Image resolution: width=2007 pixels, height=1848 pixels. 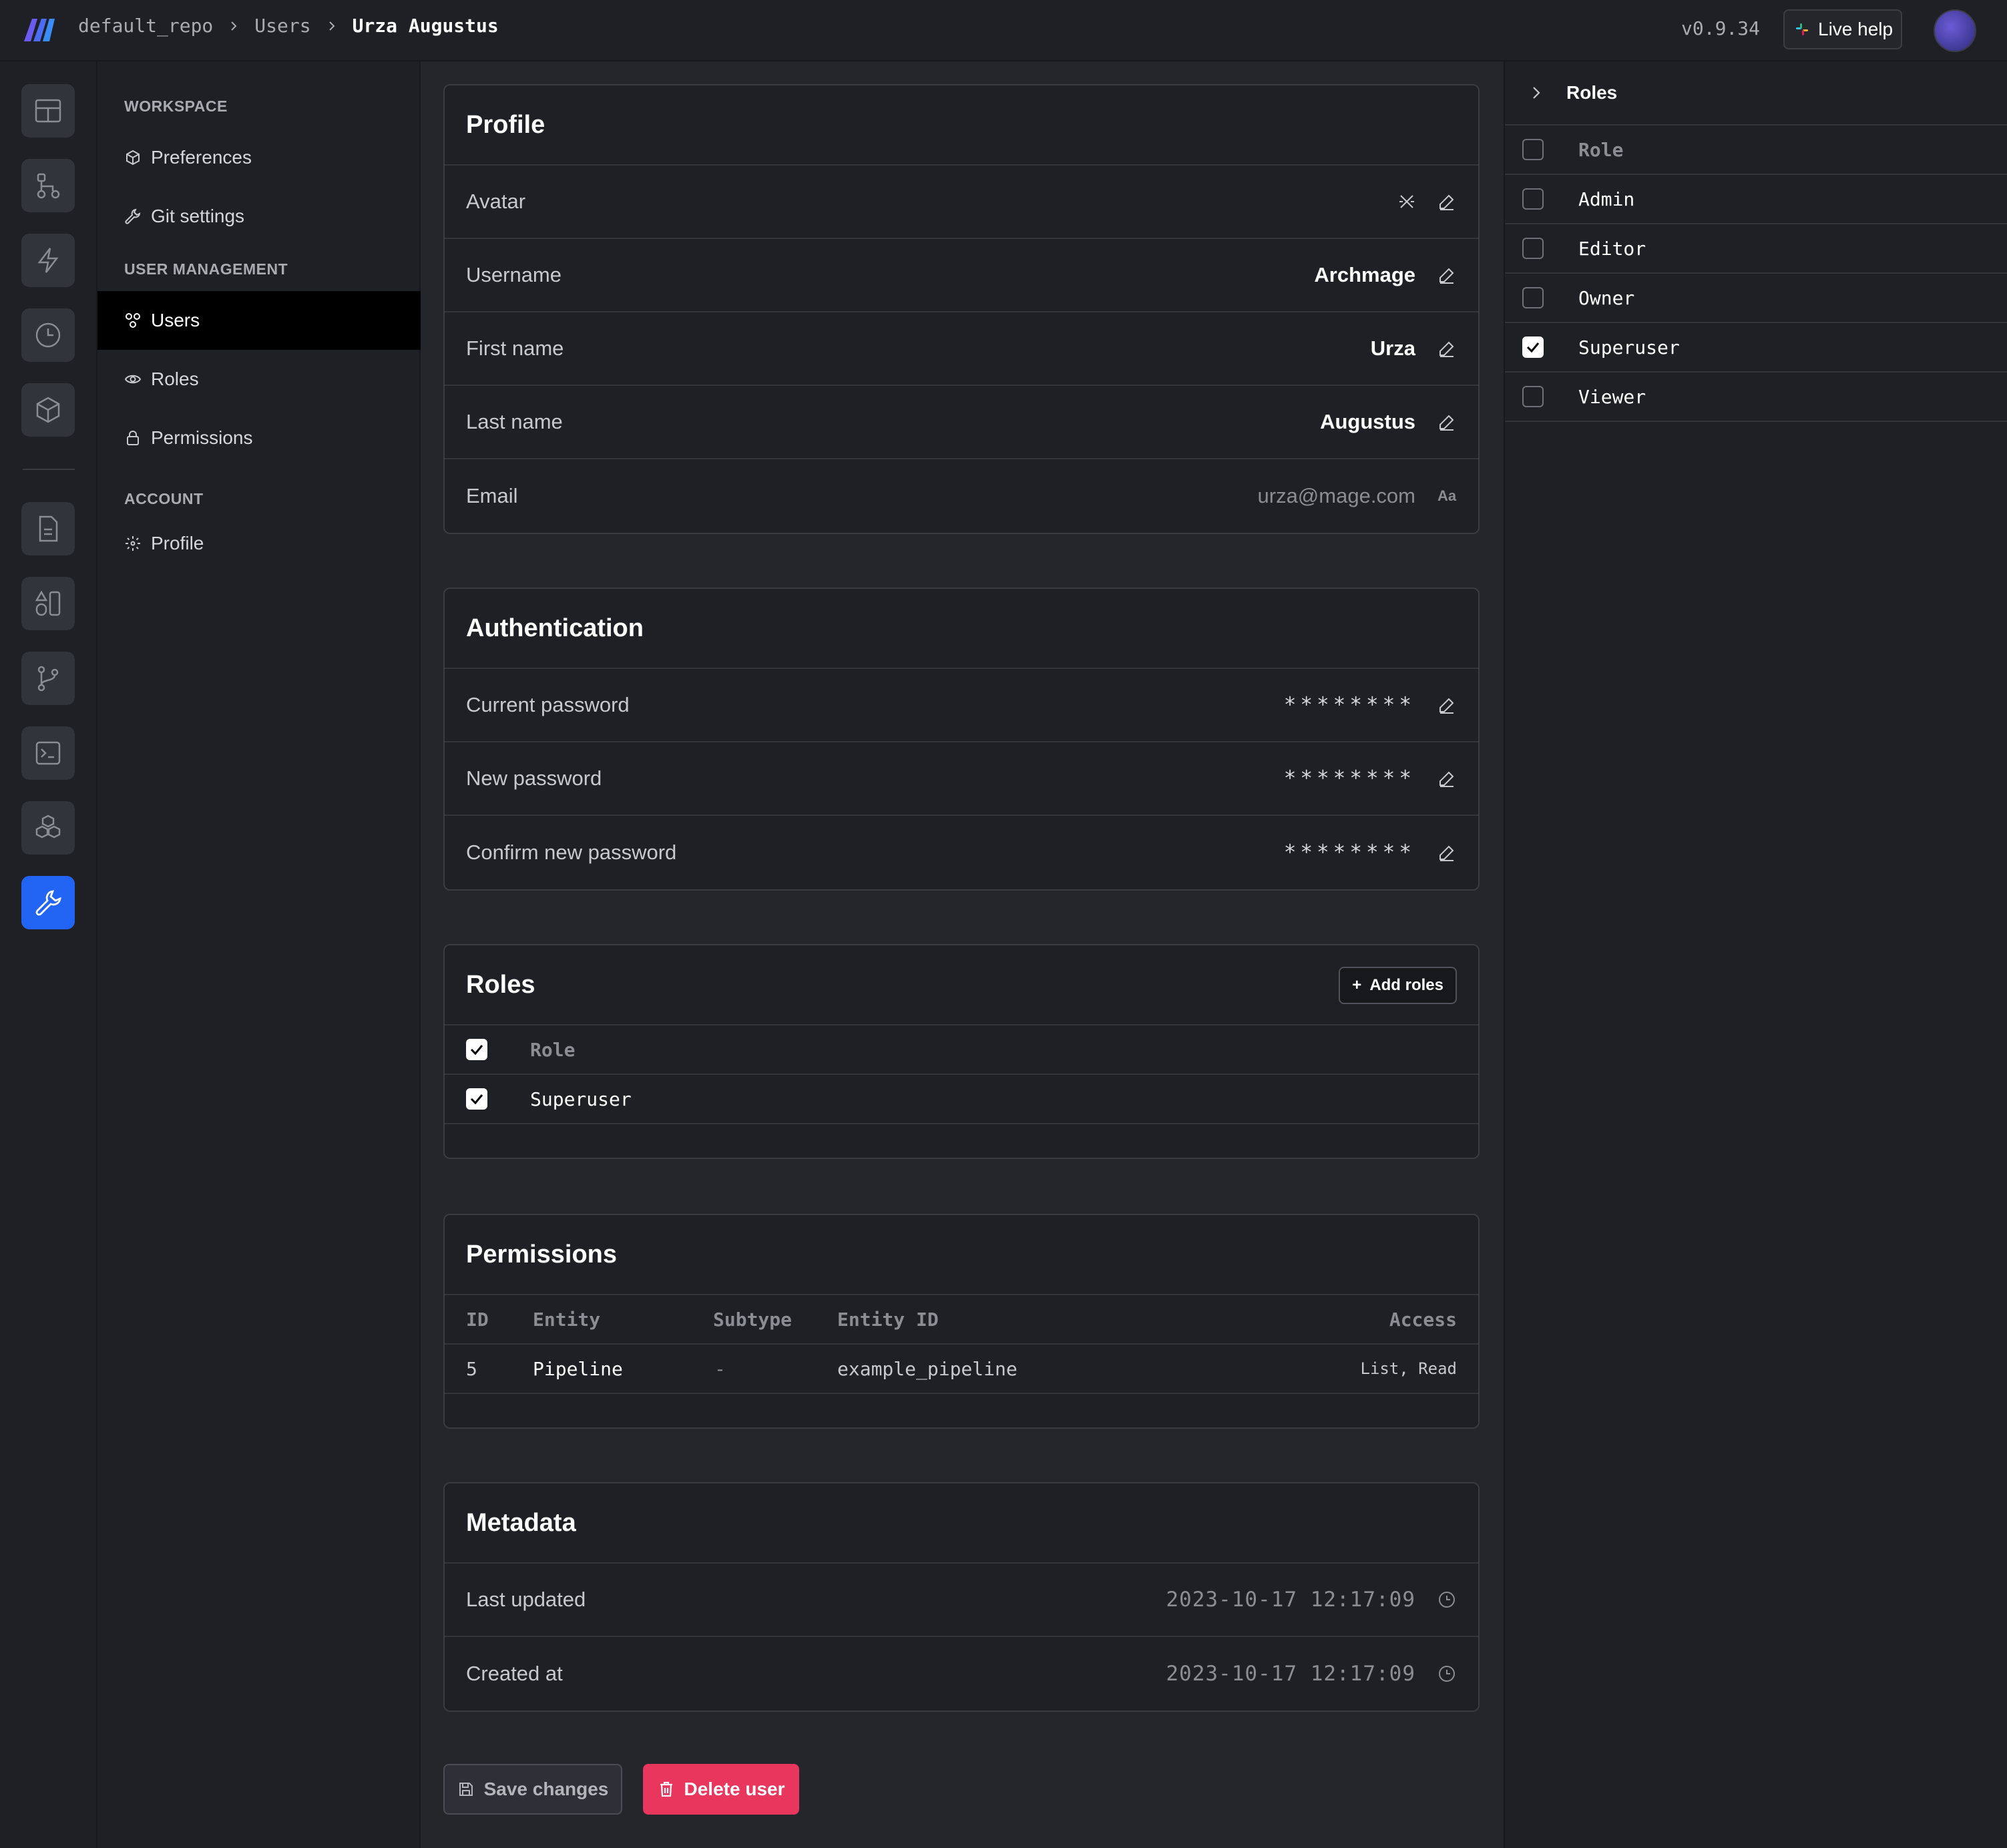 What do you see at coordinates (1409, 1368) in the screenshot?
I see `permission-access: List, Read` at bounding box center [1409, 1368].